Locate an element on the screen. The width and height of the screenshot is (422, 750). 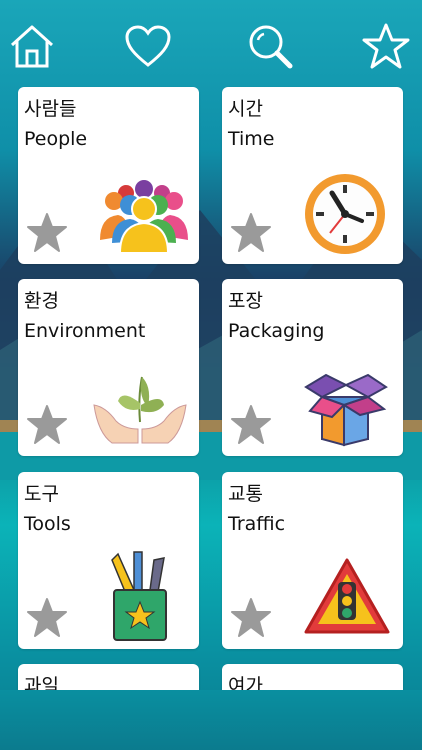
home-icon is located at coordinates (32, 46).